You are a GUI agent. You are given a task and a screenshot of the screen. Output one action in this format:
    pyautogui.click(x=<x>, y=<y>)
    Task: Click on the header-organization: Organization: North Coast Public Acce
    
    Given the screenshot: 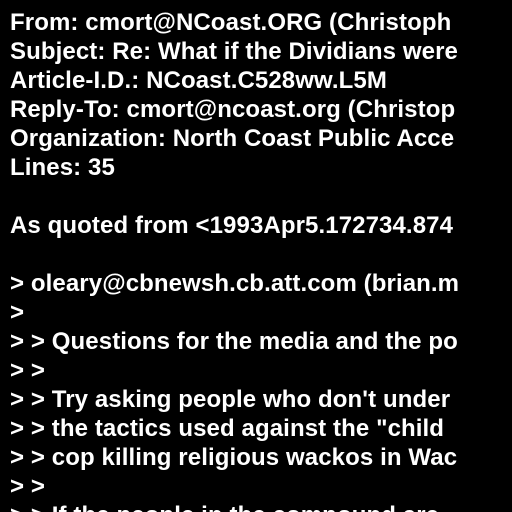 What is the action you would take?
    pyautogui.click(x=232, y=138)
    